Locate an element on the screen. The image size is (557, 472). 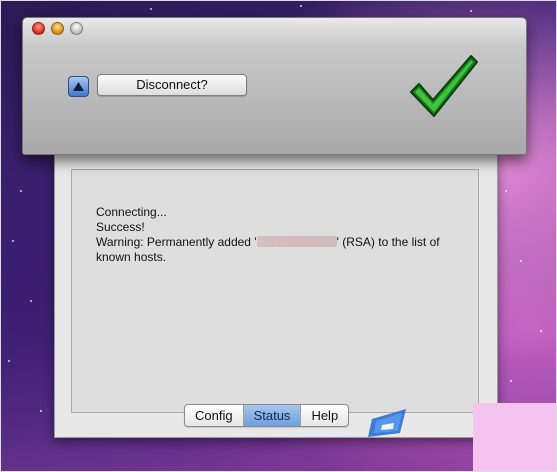
window-controls is located at coordinates (57, 28).